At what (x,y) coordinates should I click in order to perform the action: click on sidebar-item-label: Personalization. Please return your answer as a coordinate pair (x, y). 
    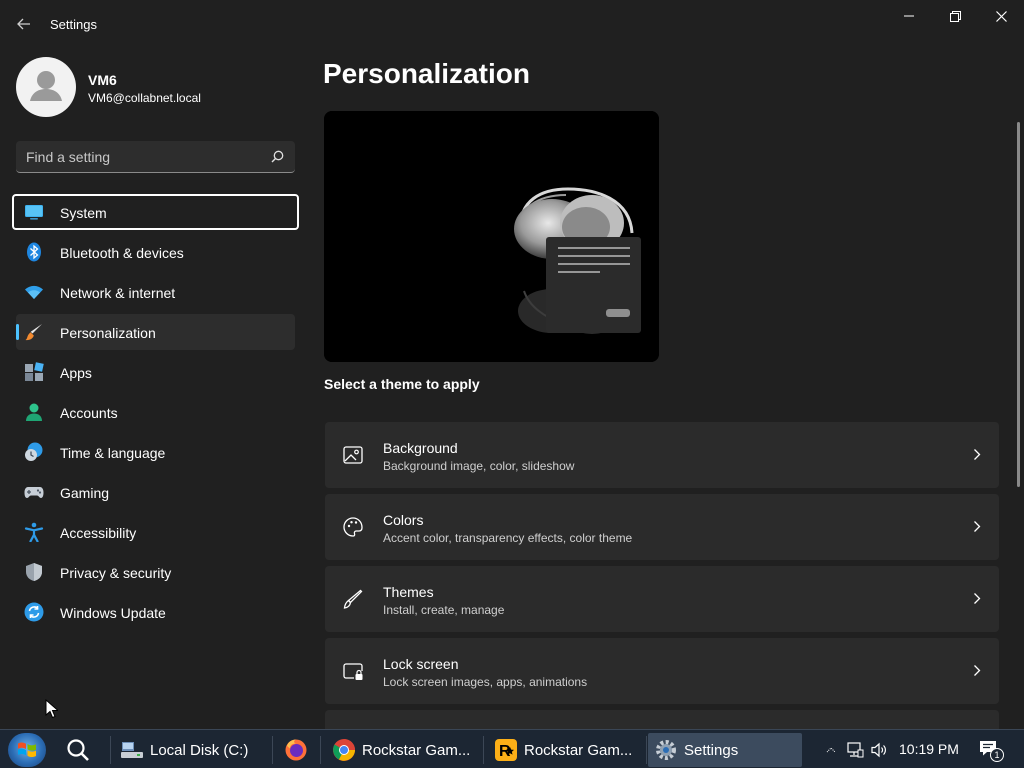
    Looking at the image, I should click on (108, 333).